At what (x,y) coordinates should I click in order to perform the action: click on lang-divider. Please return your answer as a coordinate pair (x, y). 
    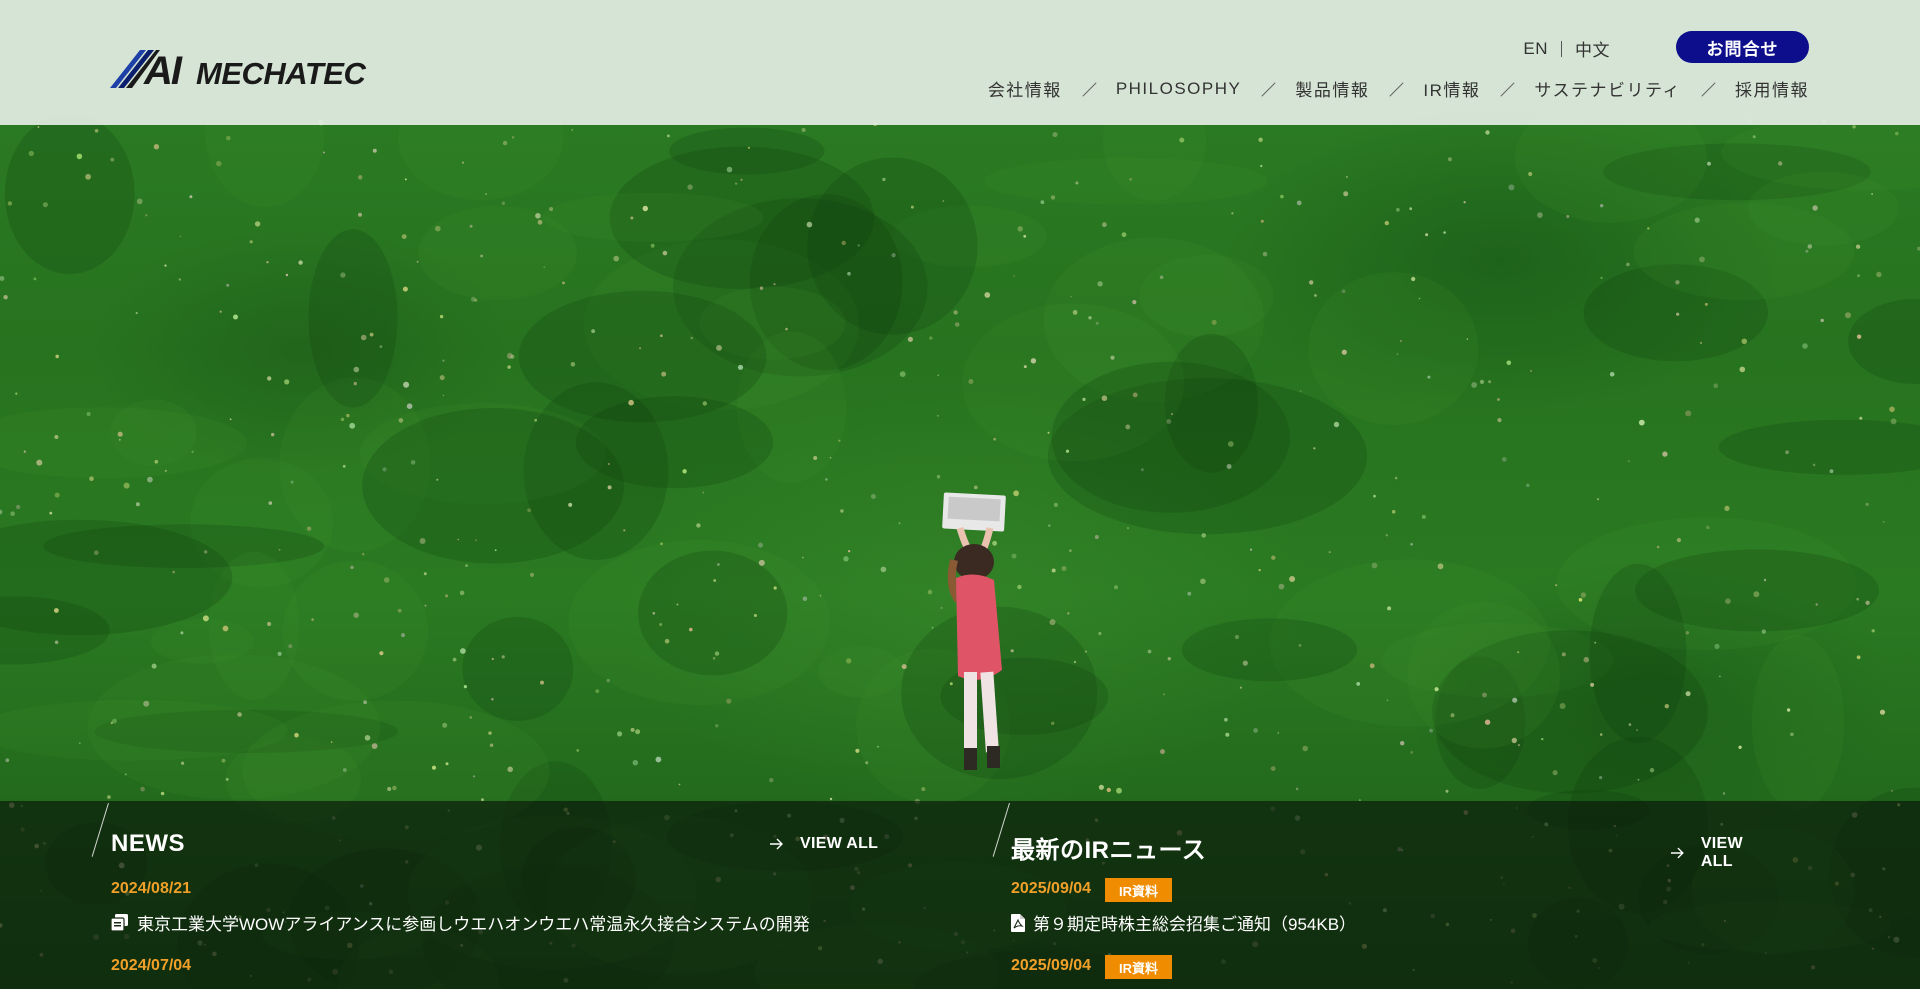
    Looking at the image, I should click on (1561, 48).